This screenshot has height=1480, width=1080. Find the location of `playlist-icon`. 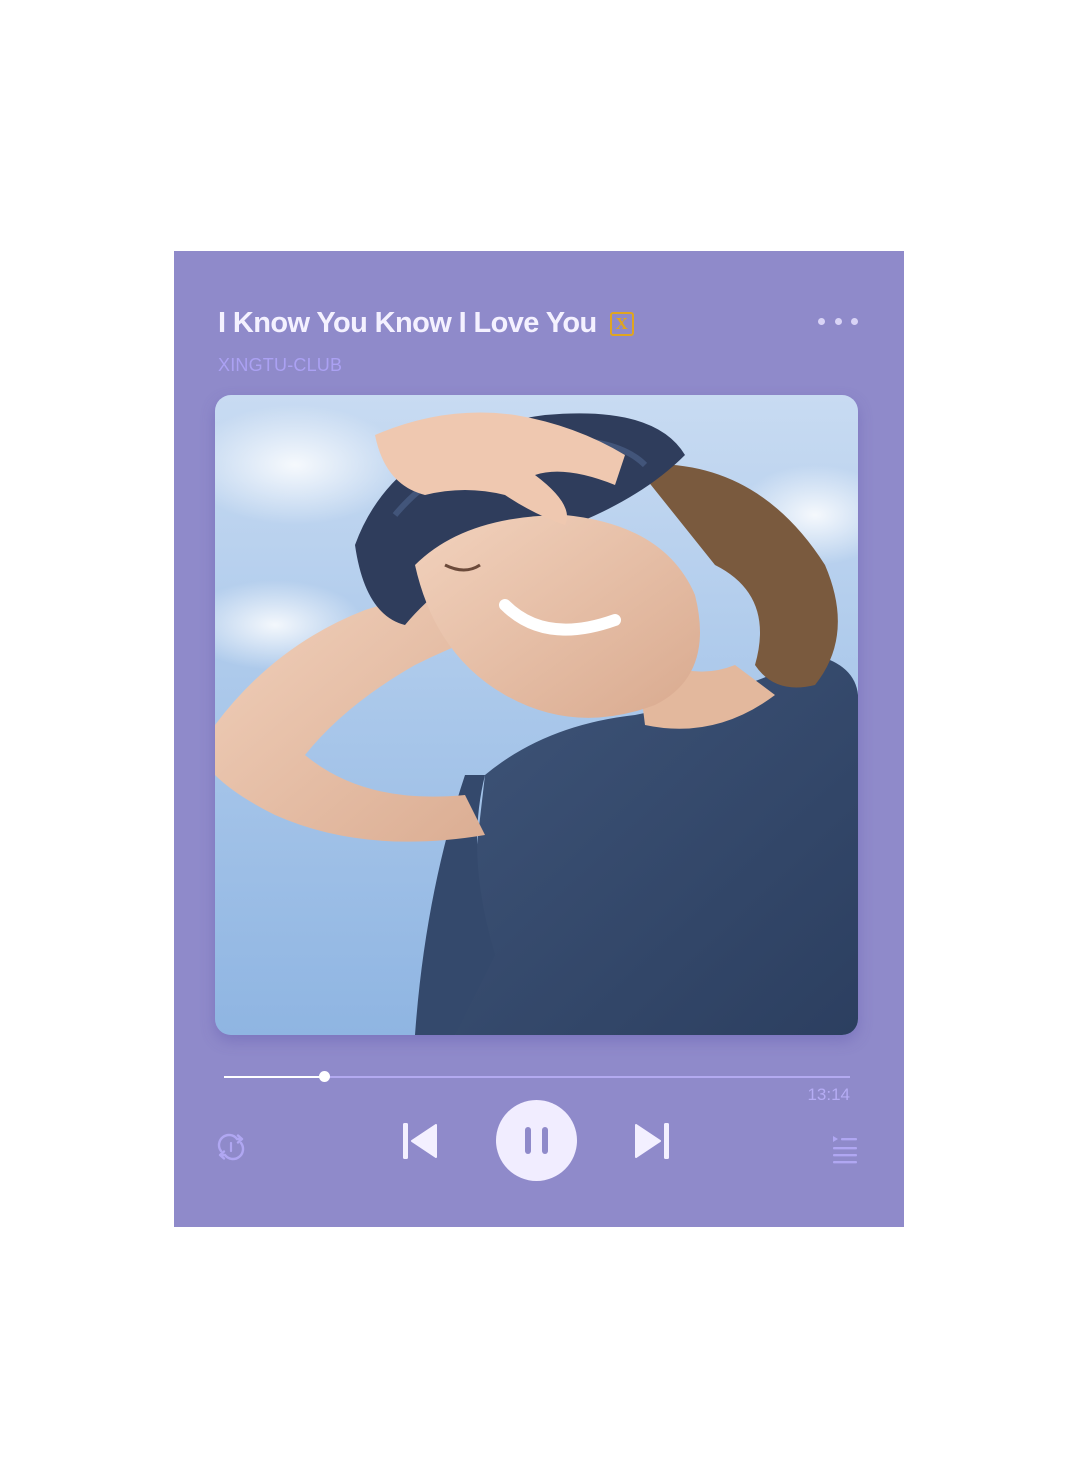

playlist-icon is located at coordinates (845, 1150).